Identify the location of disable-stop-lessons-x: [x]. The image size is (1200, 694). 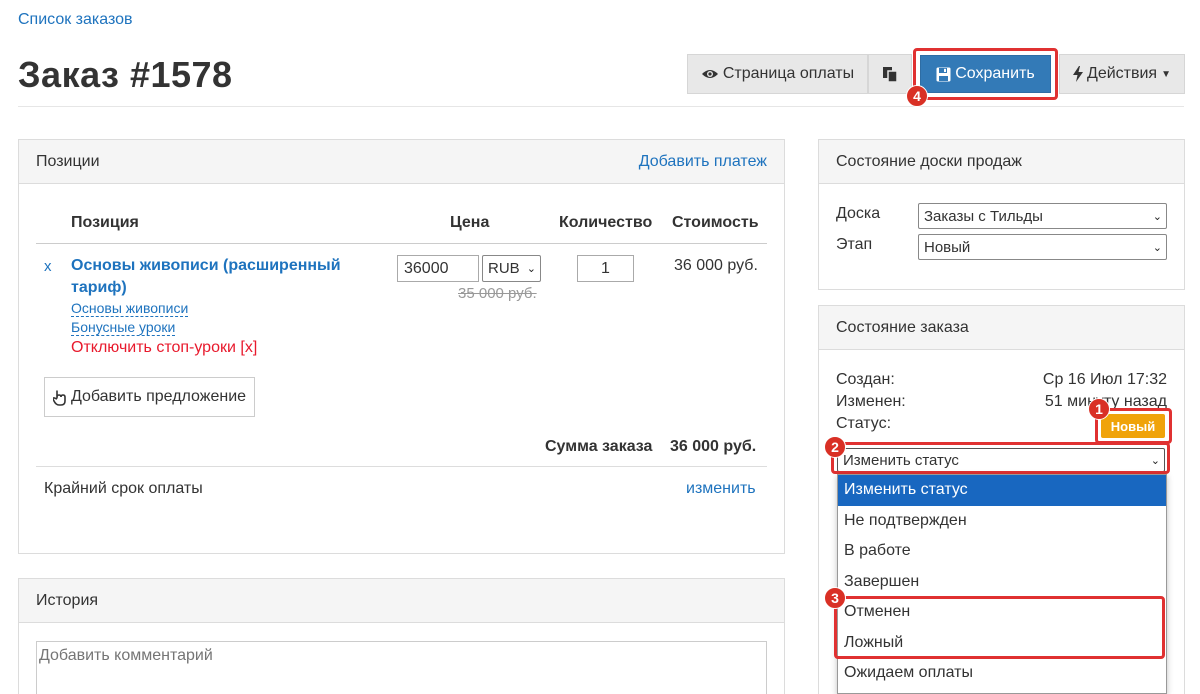
(248, 347).